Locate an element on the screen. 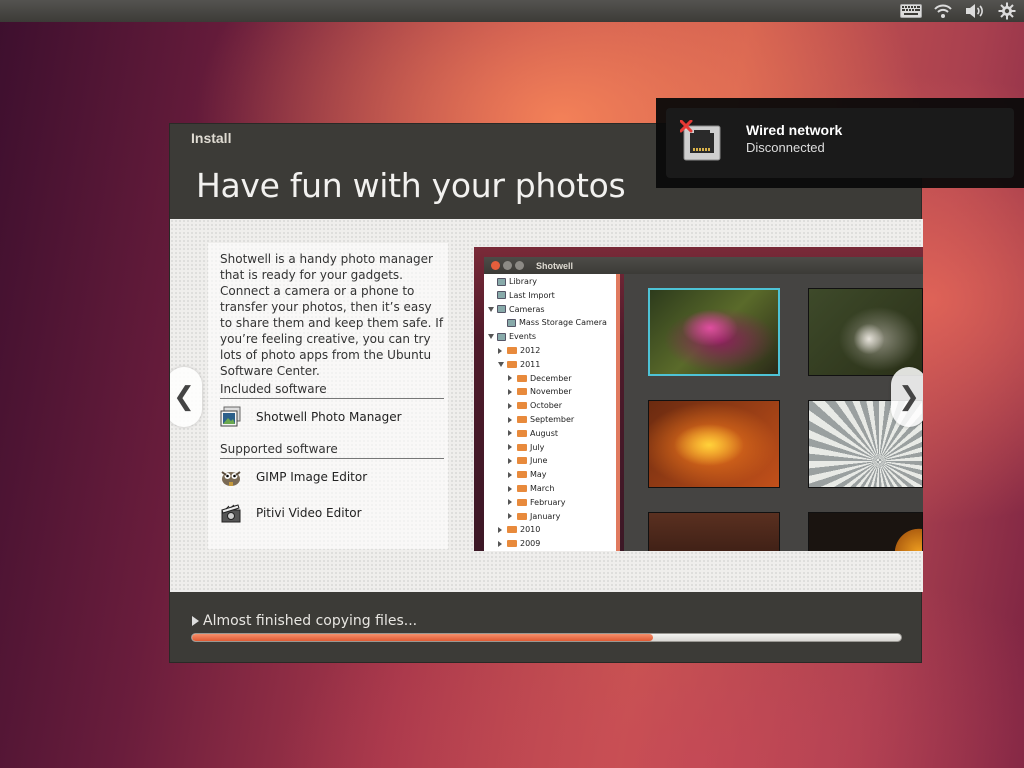 Image resolution: width=1024 pixels, height=768 pixels. shotwell-sidebar-item: March is located at coordinates (531, 488).